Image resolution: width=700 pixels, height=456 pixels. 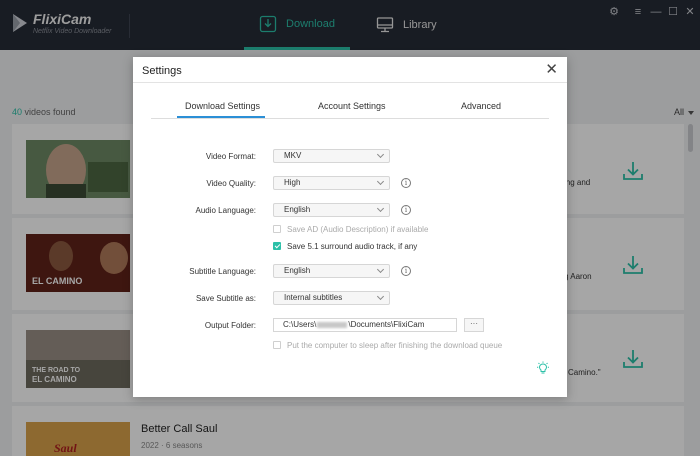 What do you see at coordinates (222, 106) in the screenshot?
I see `tab-download-settings: Download Settings` at bounding box center [222, 106].